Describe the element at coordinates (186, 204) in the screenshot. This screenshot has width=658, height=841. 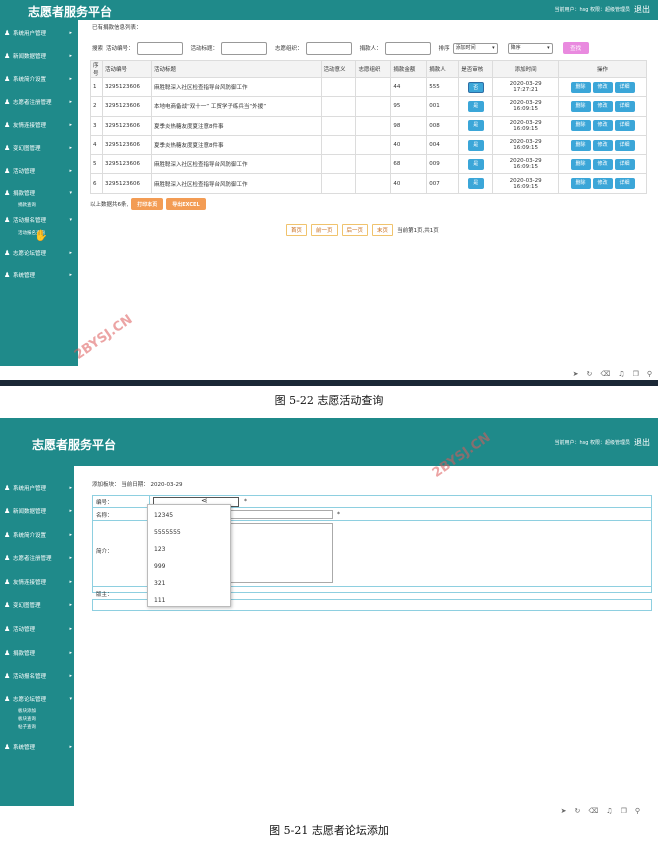
I see `export-excel-button: 导出EXCEL` at that location.